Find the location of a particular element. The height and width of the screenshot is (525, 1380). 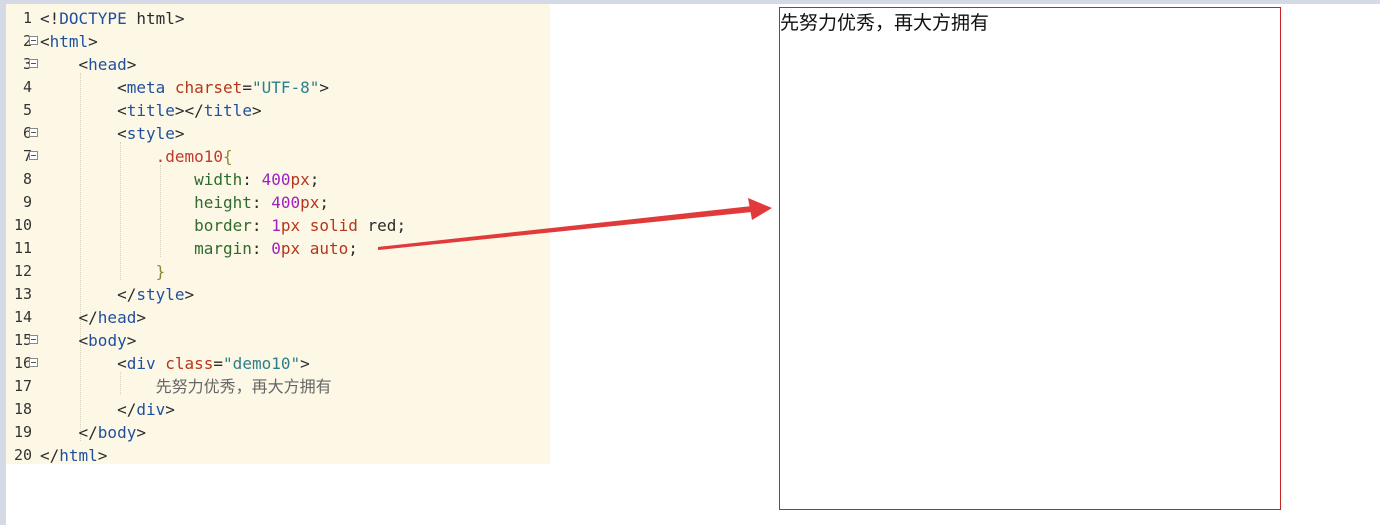

code-text: .demo10{ is located at coordinates (194, 156).